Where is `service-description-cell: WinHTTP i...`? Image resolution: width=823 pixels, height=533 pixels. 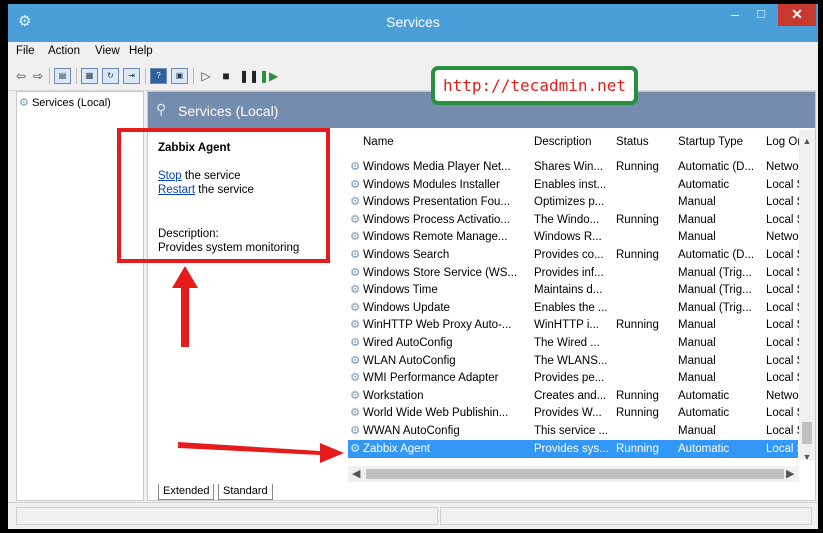
service-description-cell: WinHTTP i... is located at coordinates (566, 325).